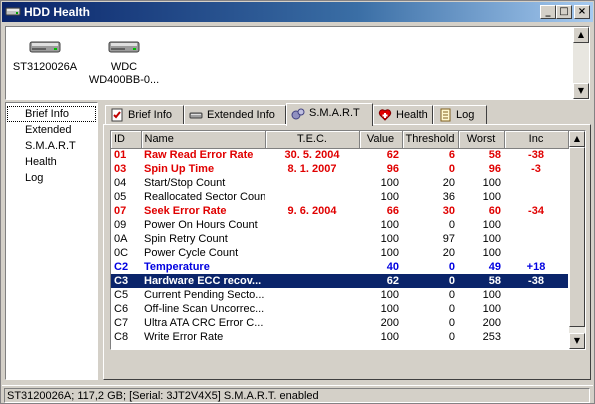  Describe the element at coordinates (121, 252) in the screenshot. I see `cell-id: 0C` at that location.